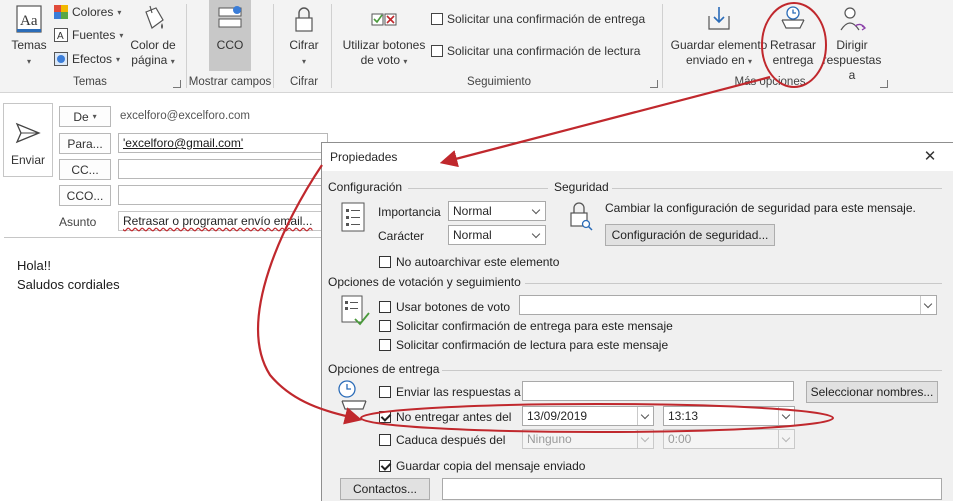  What do you see at coordinates (497, 235) in the screenshot?
I see `caracter-select: Normal` at bounding box center [497, 235].